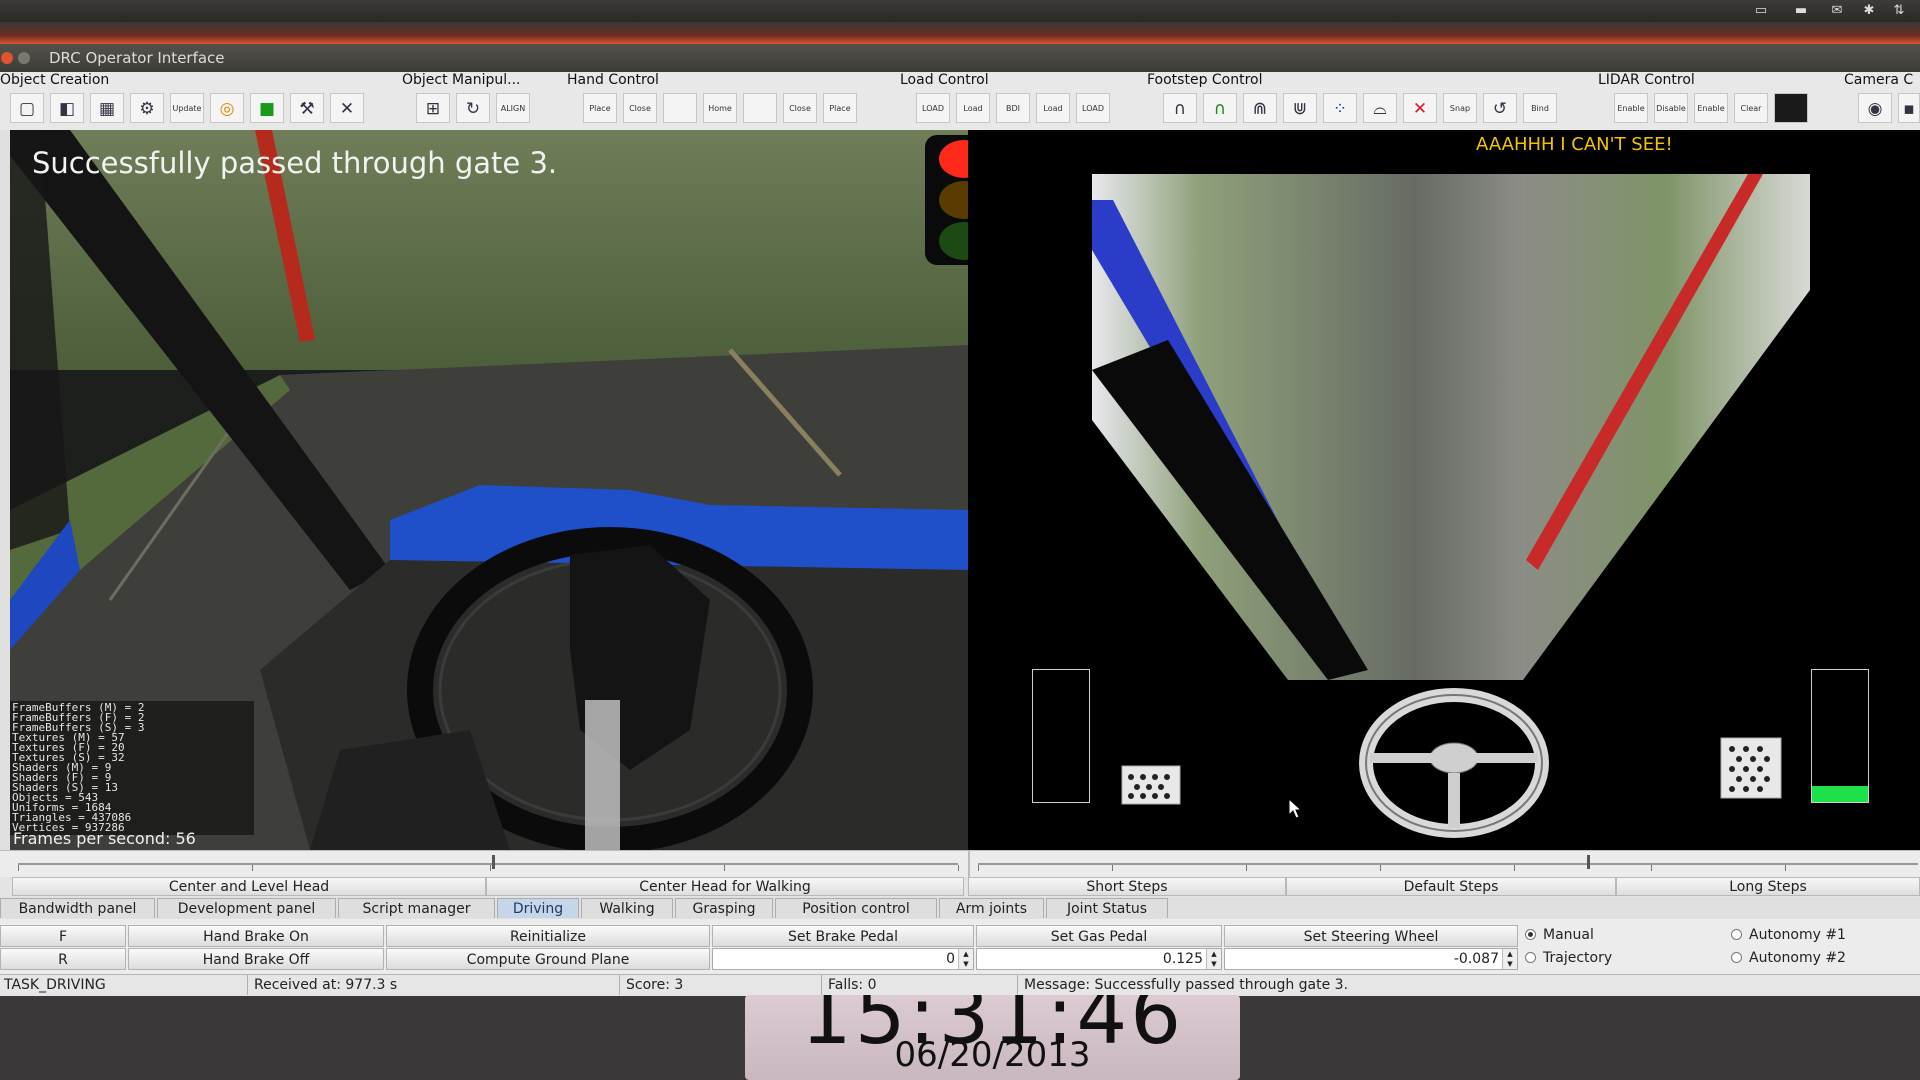 This screenshot has width=1920, height=1080. What do you see at coordinates (67, 108) in the screenshot?
I see `create-car-button: ◧` at bounding box center [67, 108].